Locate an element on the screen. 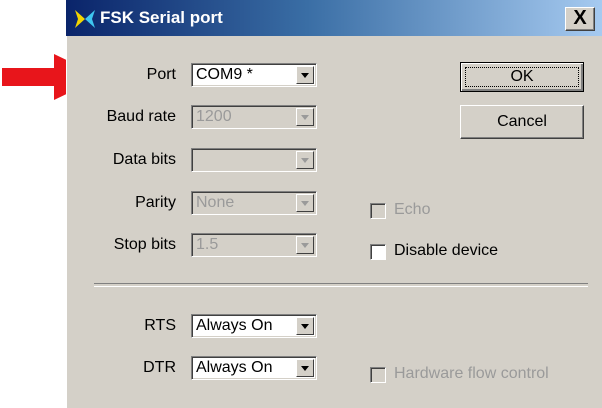 The image size is (602, 408). dtr-value: Always On is located at coordinates (234, 367).